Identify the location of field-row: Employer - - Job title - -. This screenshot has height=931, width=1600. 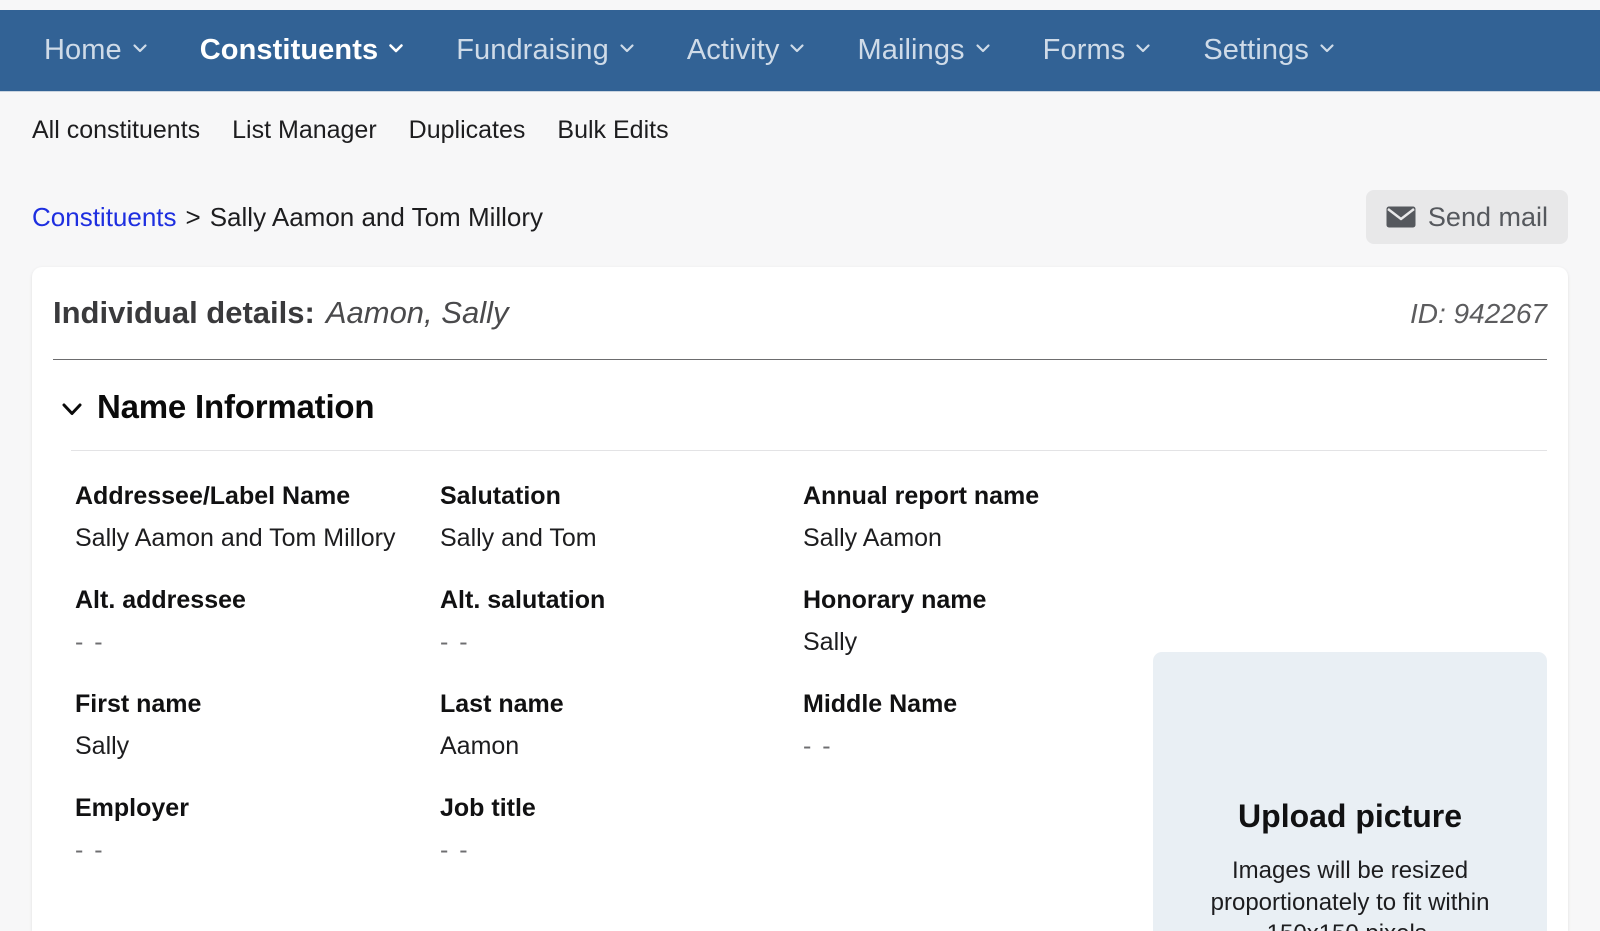
(614, 845).